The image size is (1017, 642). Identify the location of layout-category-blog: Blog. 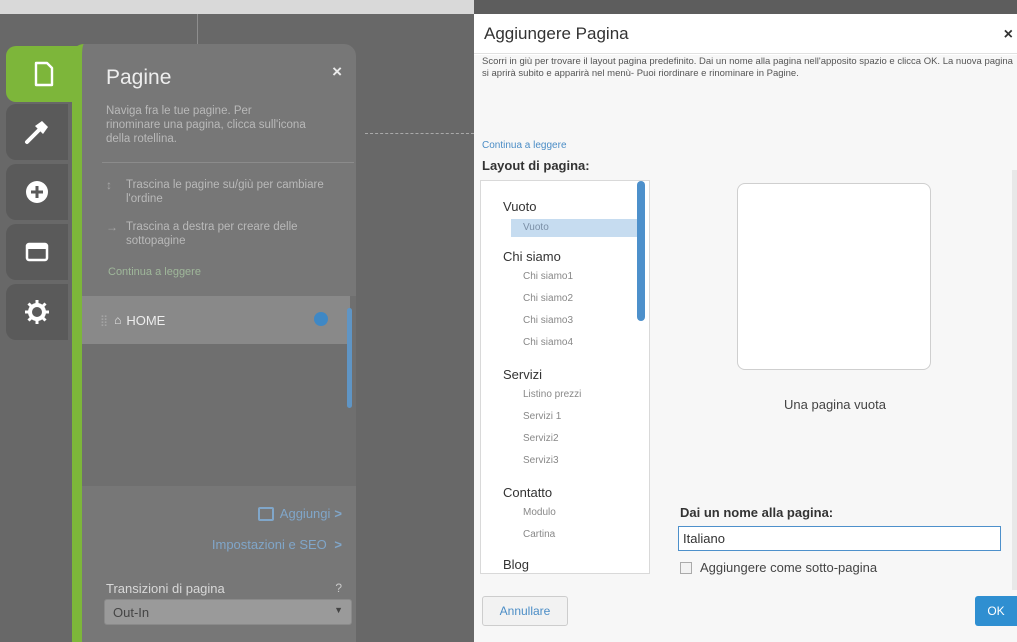
(516, 564).